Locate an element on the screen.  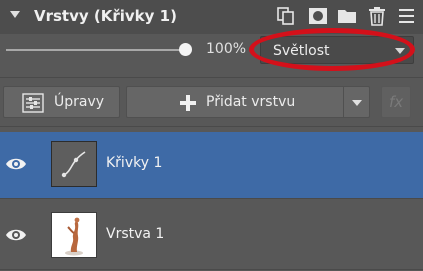
curves-icon is located at coordinates (73, 164).